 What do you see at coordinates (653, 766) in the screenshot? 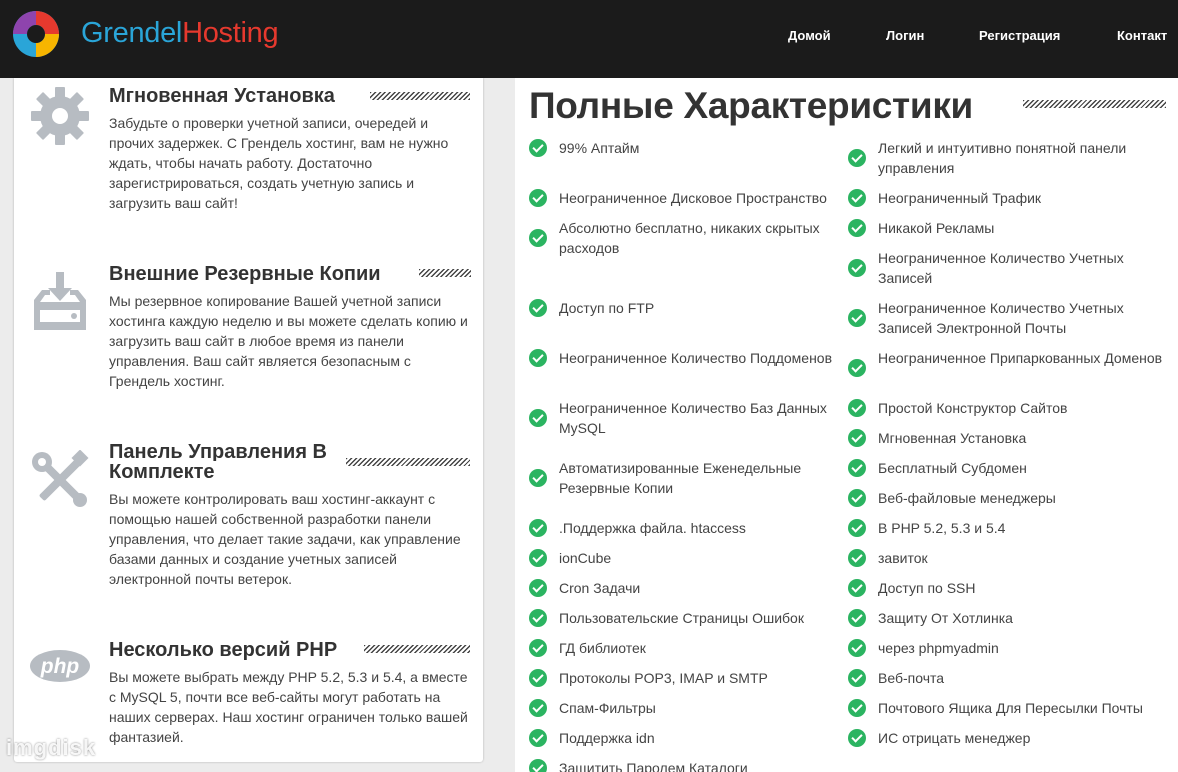
I see `feature-list-text: Защитить Паролем Каталоги` at bounding box center [653, 766].